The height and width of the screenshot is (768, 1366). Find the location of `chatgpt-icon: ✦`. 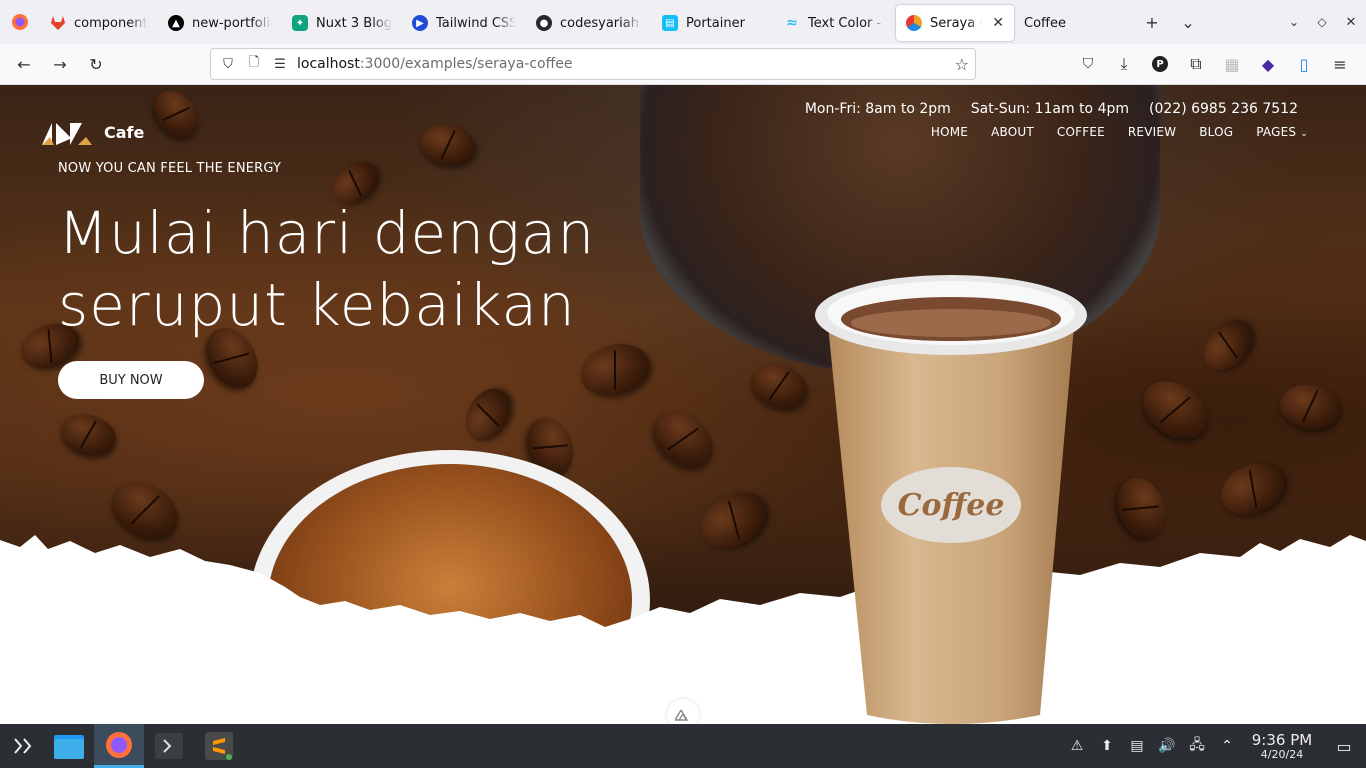

chatgpt-icon: ✦ is located at coordinates (300, 23).